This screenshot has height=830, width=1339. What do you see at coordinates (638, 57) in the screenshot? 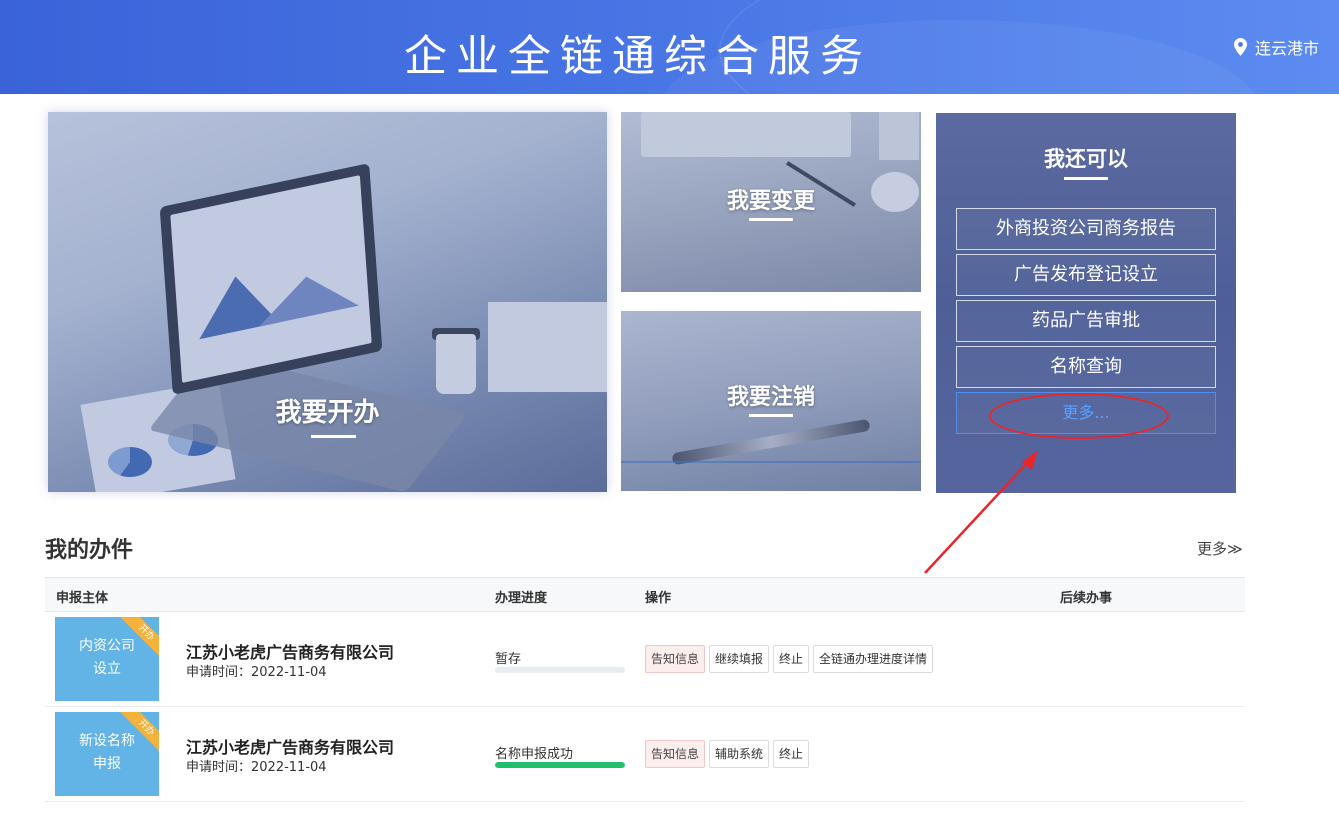
I see `page-title: 企业全链通综合服务` at bounding box center [638, 57].